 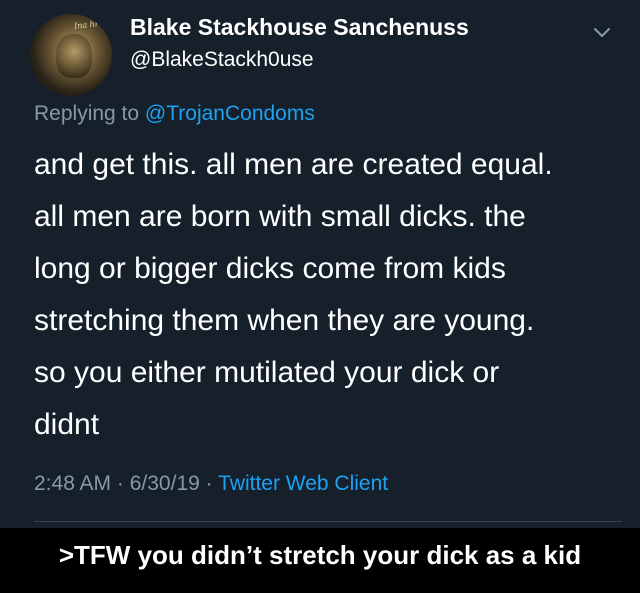 I want to click on tweet-text-line: and get this. all men are created equal., so click(x=293, y=164).